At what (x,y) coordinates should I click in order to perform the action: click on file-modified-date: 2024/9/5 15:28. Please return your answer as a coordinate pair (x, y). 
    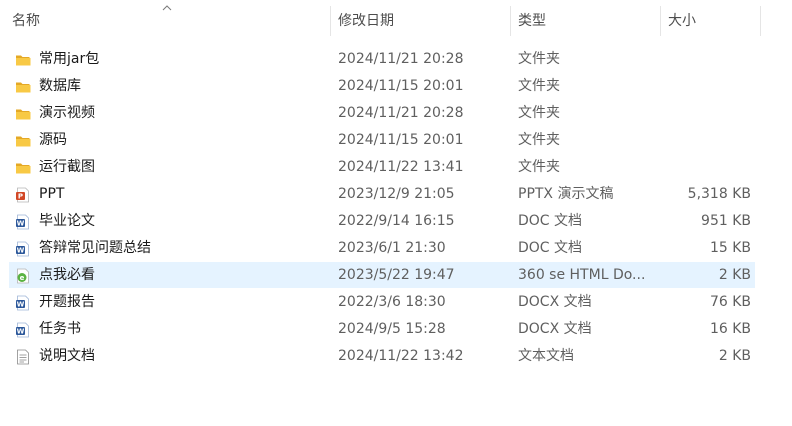
    Looking at the image, I should click on (392, 329).